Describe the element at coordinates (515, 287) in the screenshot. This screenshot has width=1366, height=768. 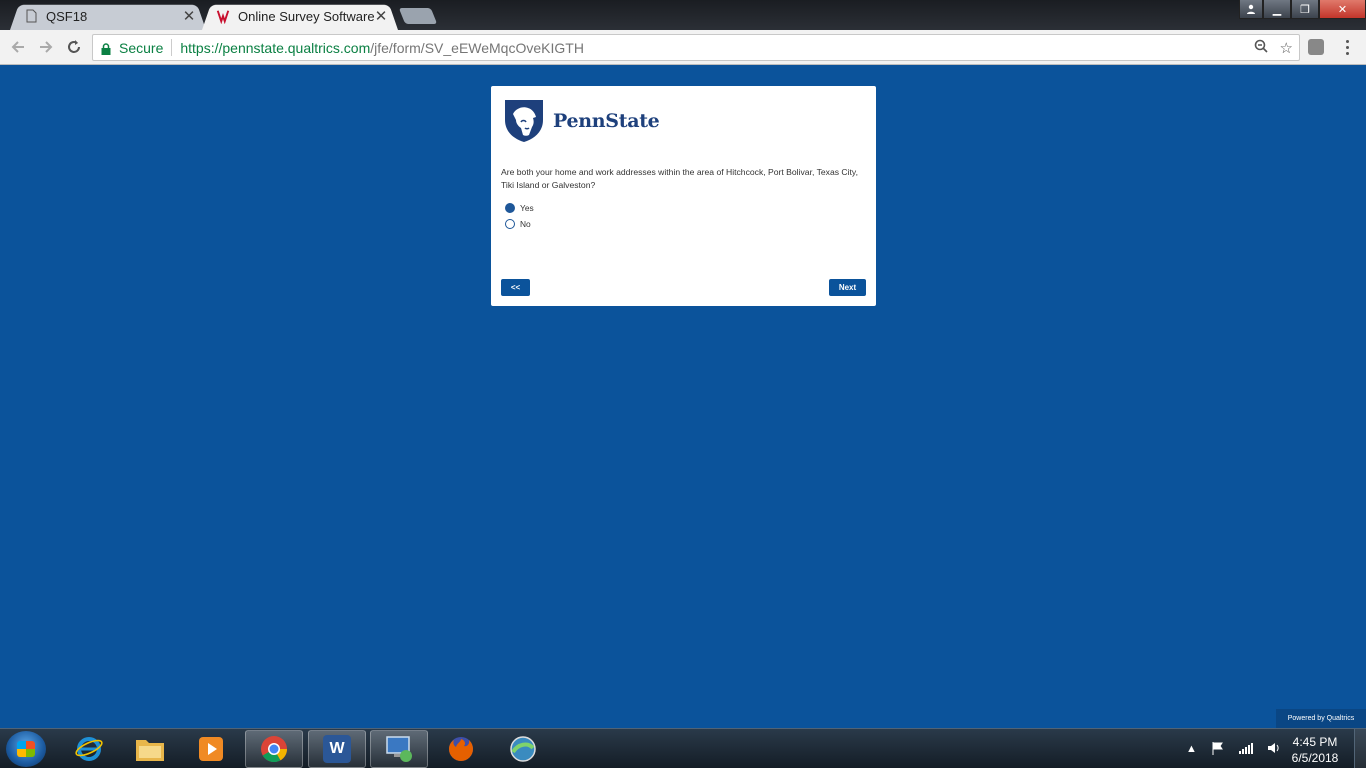
I see `back-button: <<` at that location.